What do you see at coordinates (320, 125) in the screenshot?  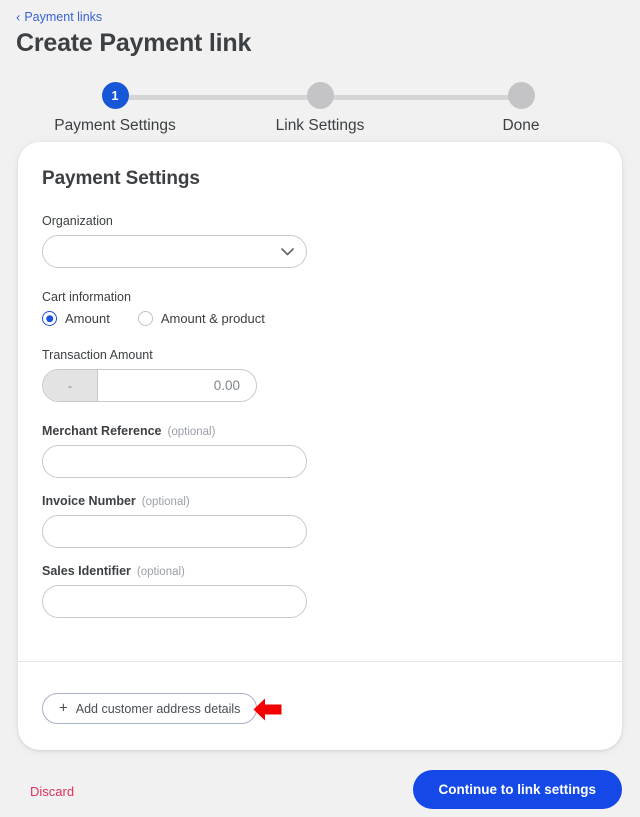 I see `stepper-label-2: Link Settings` at bounding box center [320, 125].